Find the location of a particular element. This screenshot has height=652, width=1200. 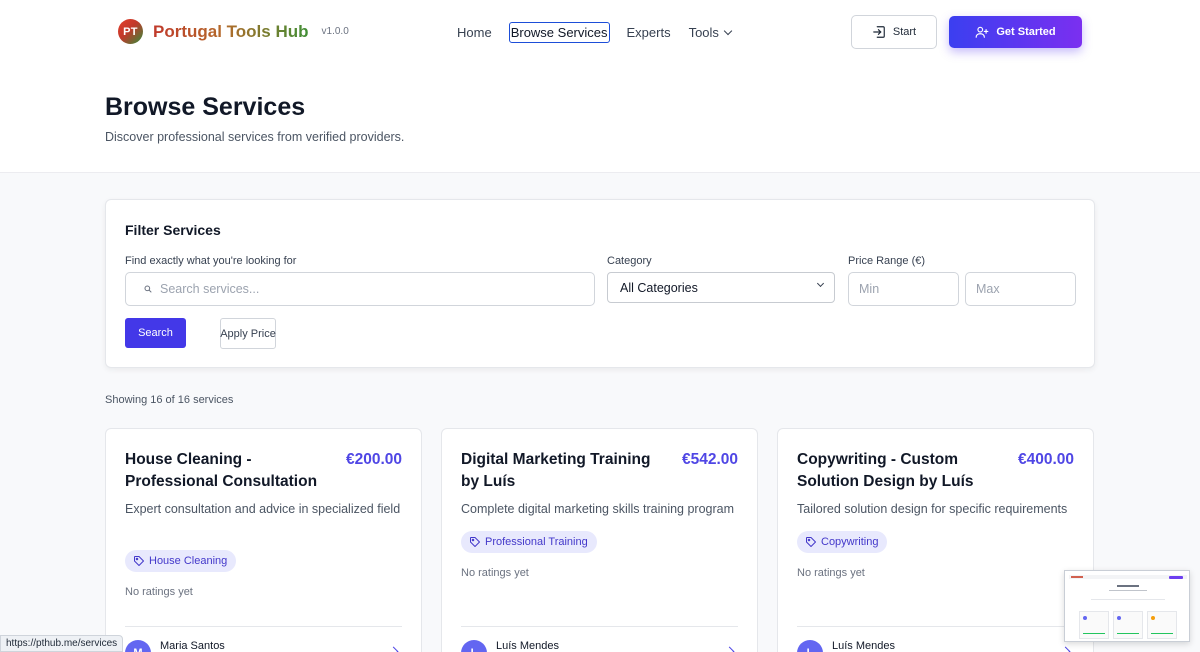

provider-avatar: M is located at coordinates (138, 646).